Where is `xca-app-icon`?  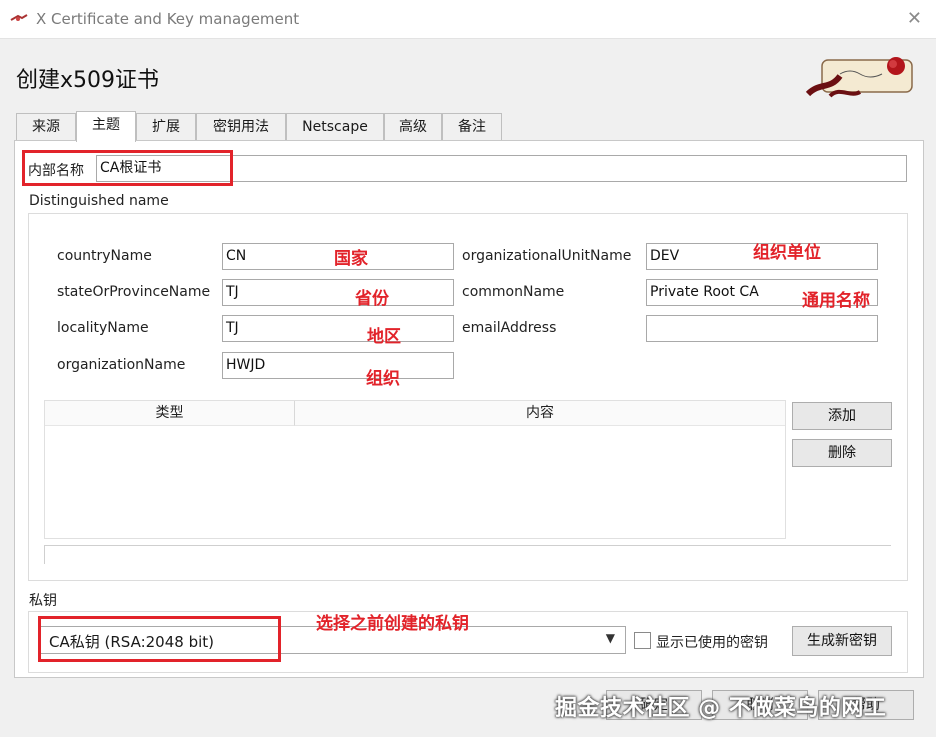 xca-app-icon is located at coordinates (19, 17).